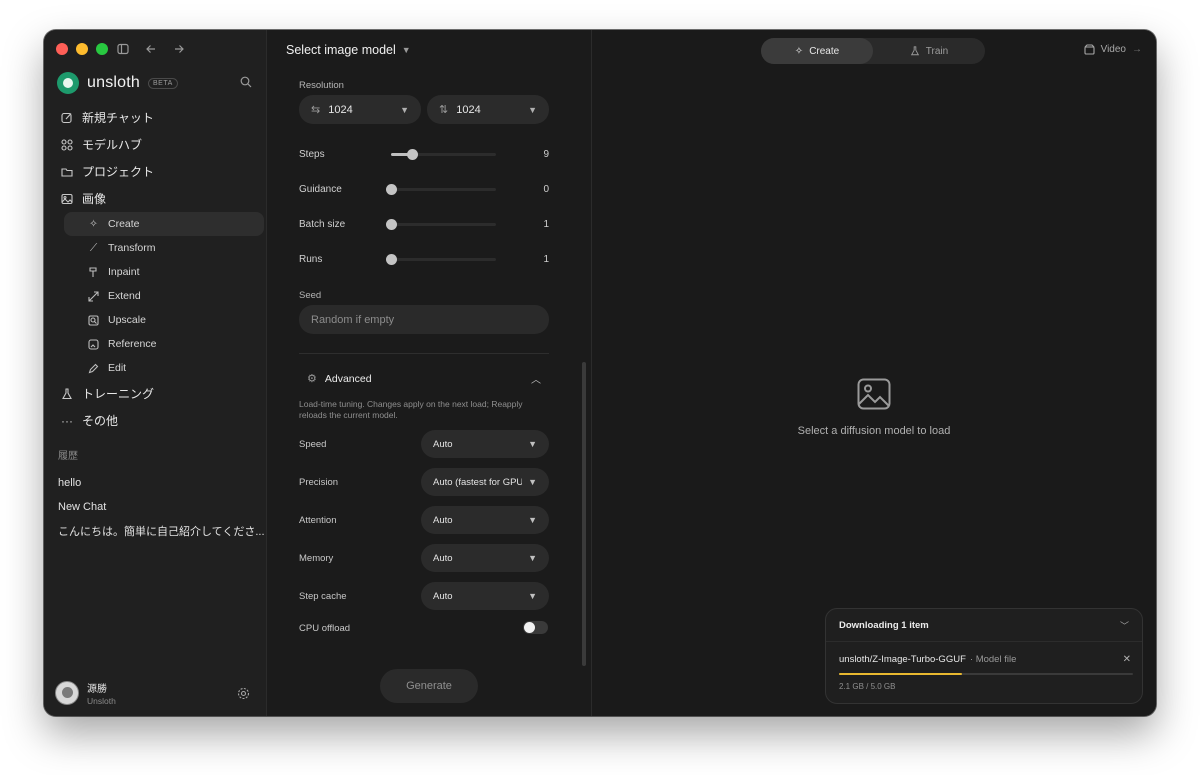 Image resolution: width=1200 pixels, height=775 pixels. I want to click on search-icon, so click(246, 82).